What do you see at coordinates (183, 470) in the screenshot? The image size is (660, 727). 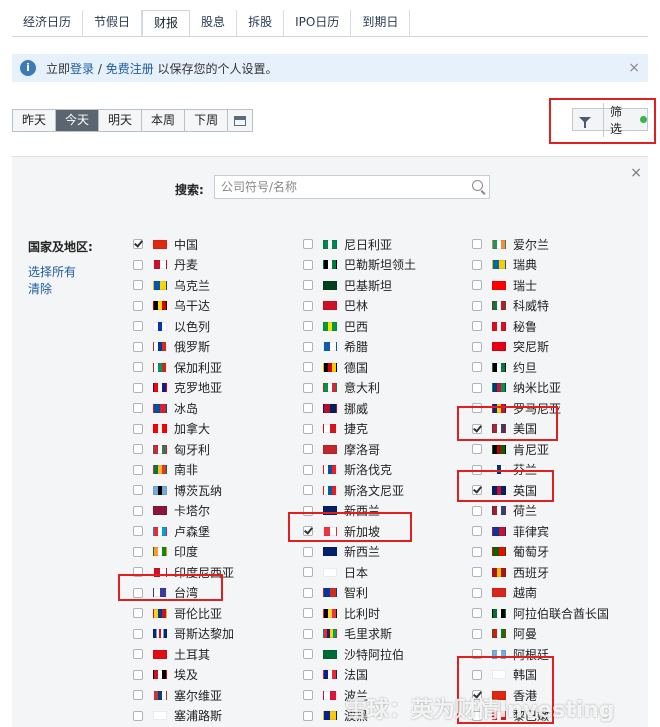 I see `country-row: 南非` at bounding box center [183, 470].